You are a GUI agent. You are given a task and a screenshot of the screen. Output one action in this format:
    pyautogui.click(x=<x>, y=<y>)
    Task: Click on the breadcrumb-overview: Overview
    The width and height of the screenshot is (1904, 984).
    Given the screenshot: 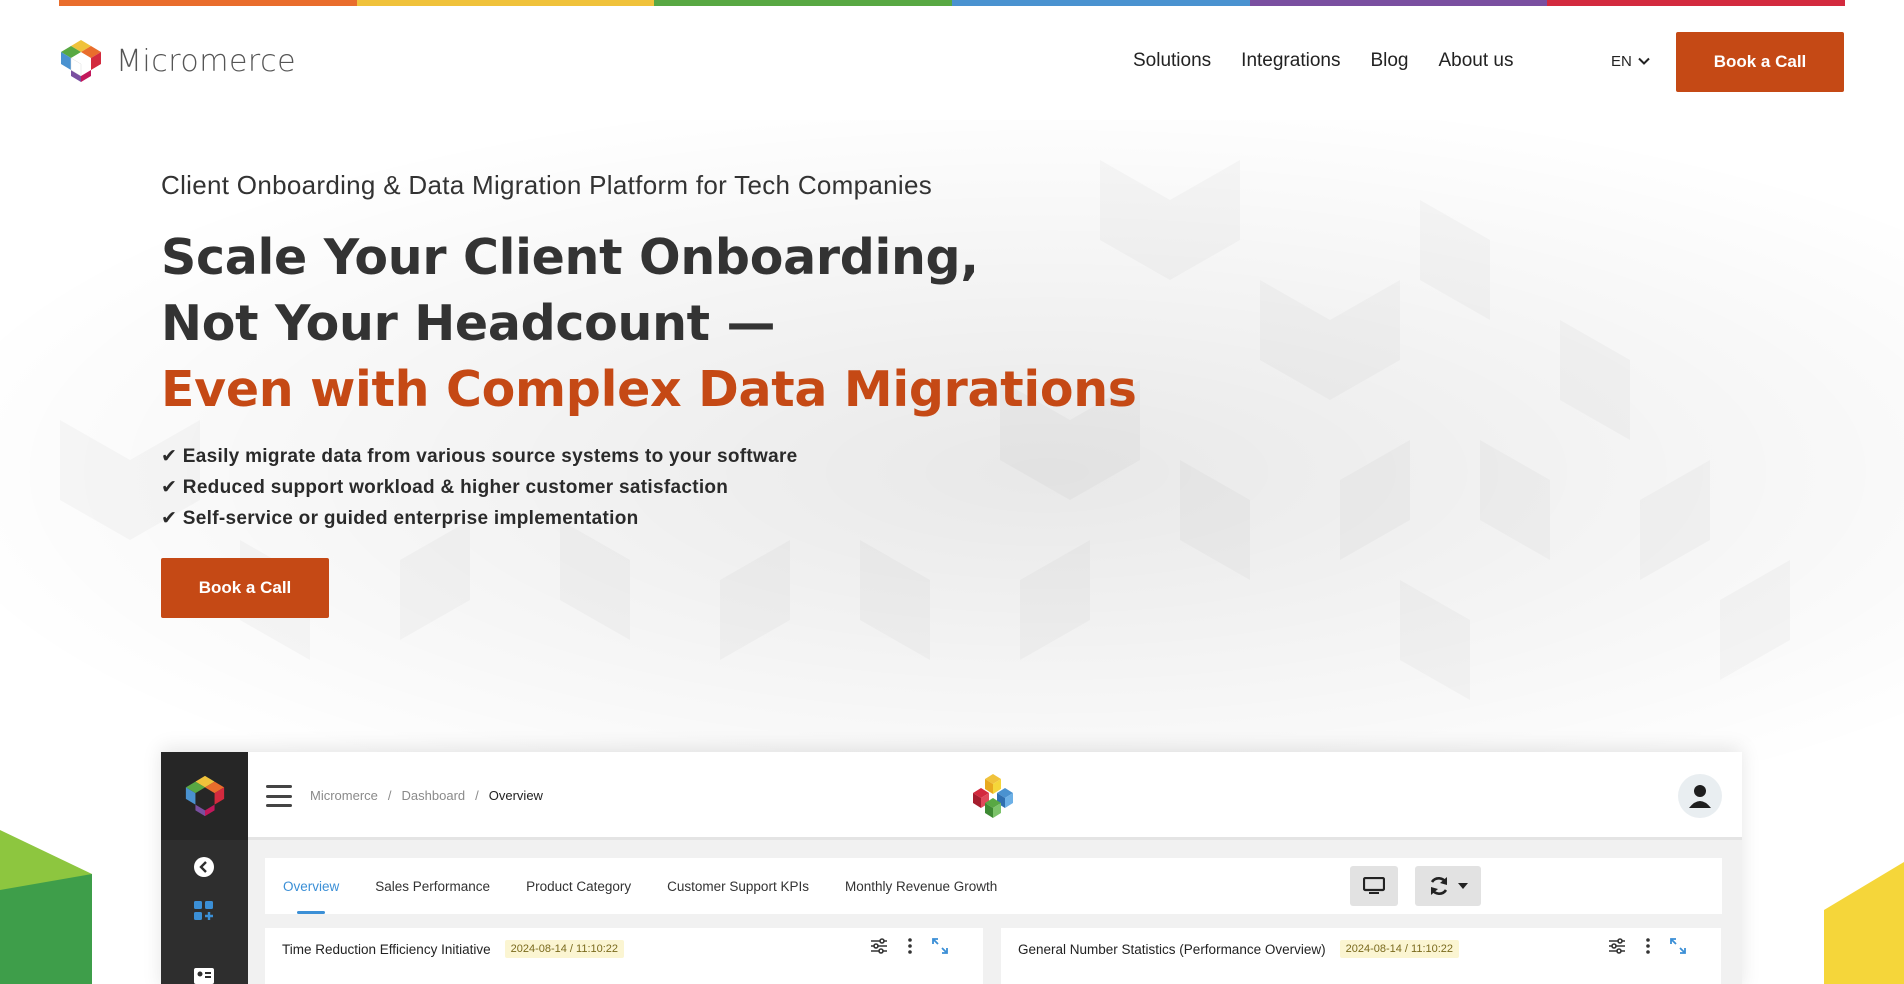 What is the action you would take?
    pyautogui.click(x=515, y=795)
    